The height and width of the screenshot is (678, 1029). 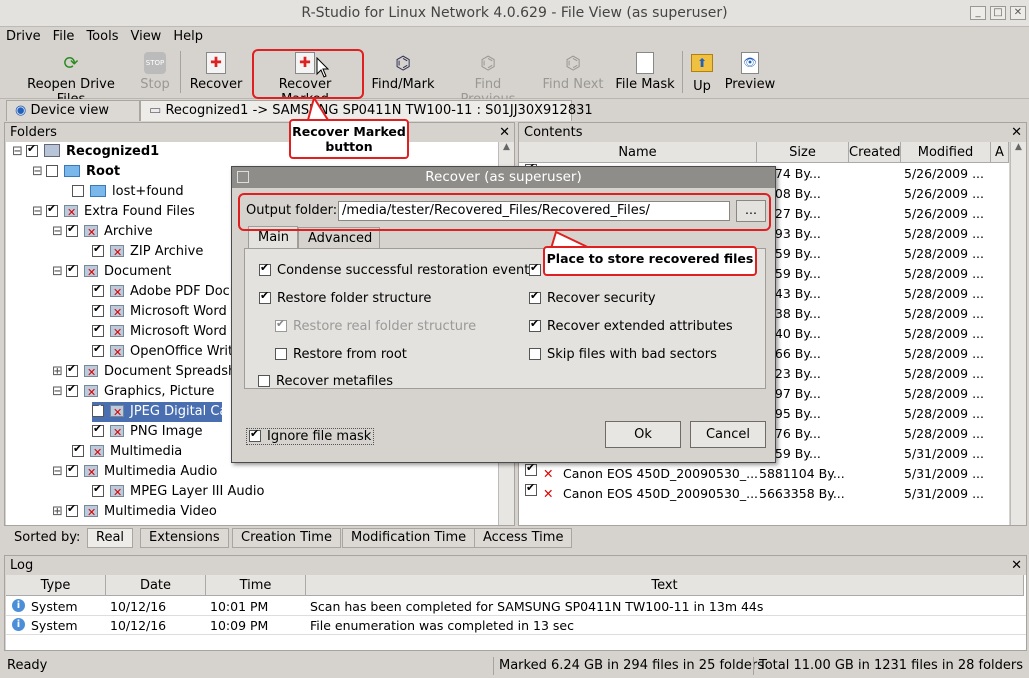 I want to click on minimize-button: _, so click(x=978, y=13).